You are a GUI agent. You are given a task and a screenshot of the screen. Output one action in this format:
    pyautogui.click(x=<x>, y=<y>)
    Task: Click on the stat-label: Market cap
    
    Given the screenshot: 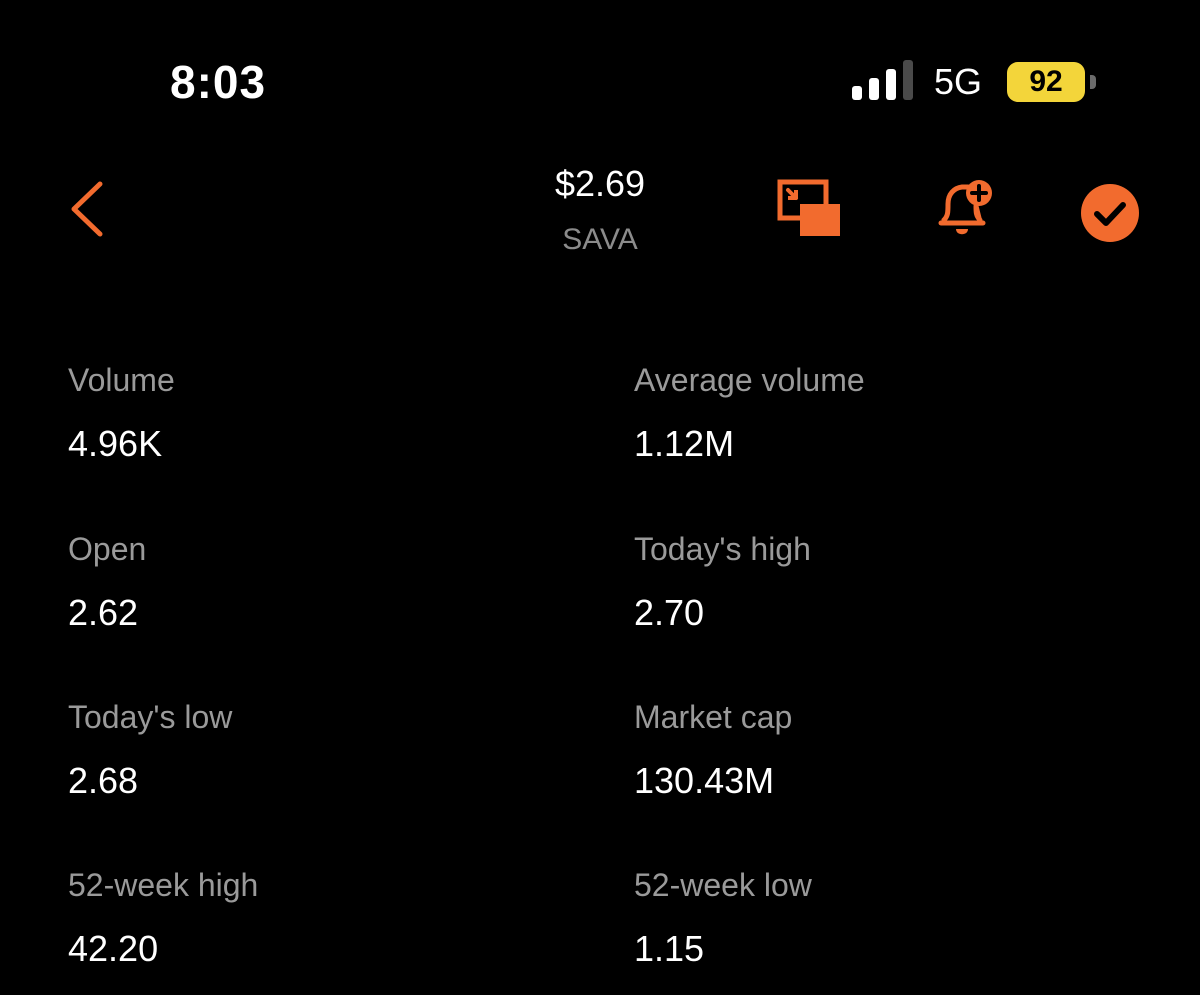 What is the action you would take?
    pyautogui.click(x=713, y=717)
    